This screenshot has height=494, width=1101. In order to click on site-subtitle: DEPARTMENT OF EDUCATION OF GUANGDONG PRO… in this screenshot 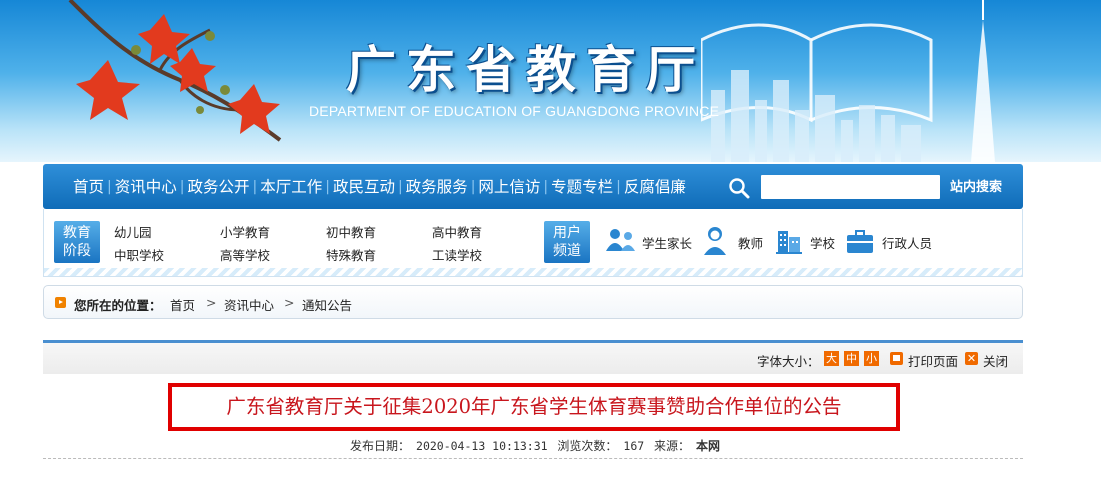, I will do `click(514, 111)`.